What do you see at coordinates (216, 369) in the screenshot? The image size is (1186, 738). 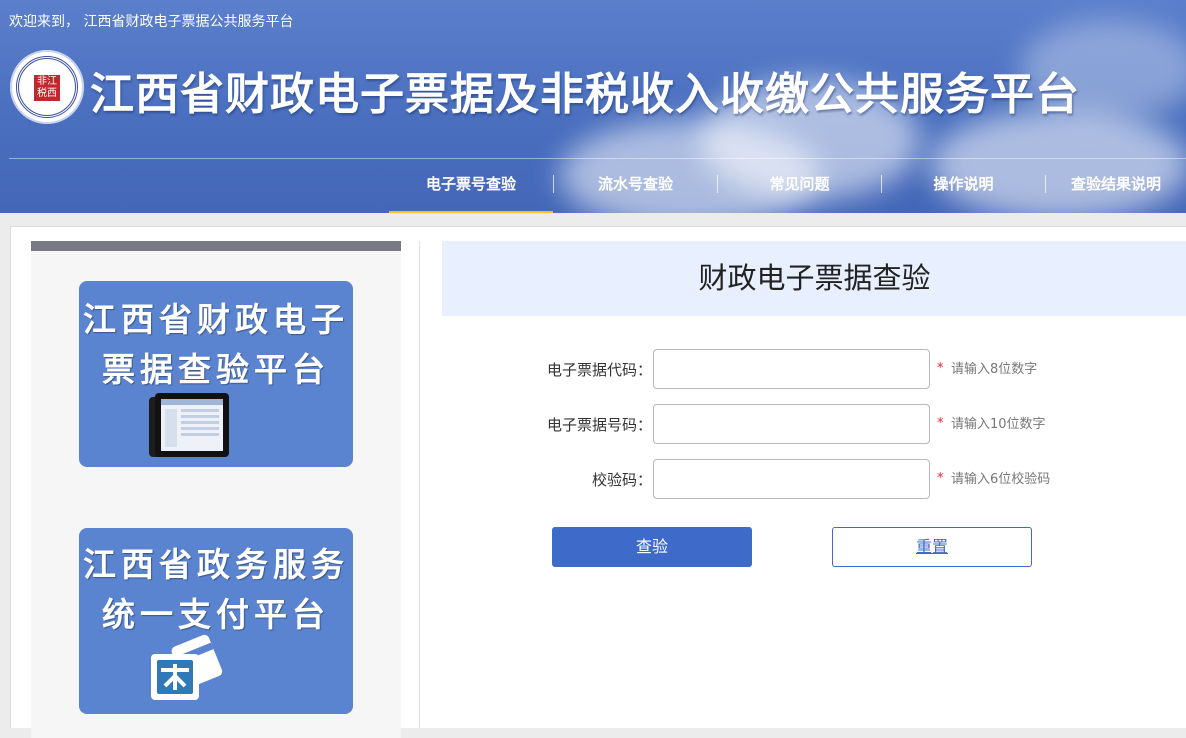 I see `card-title-line2: 票据查验平台` at bounding box center [216, 369].